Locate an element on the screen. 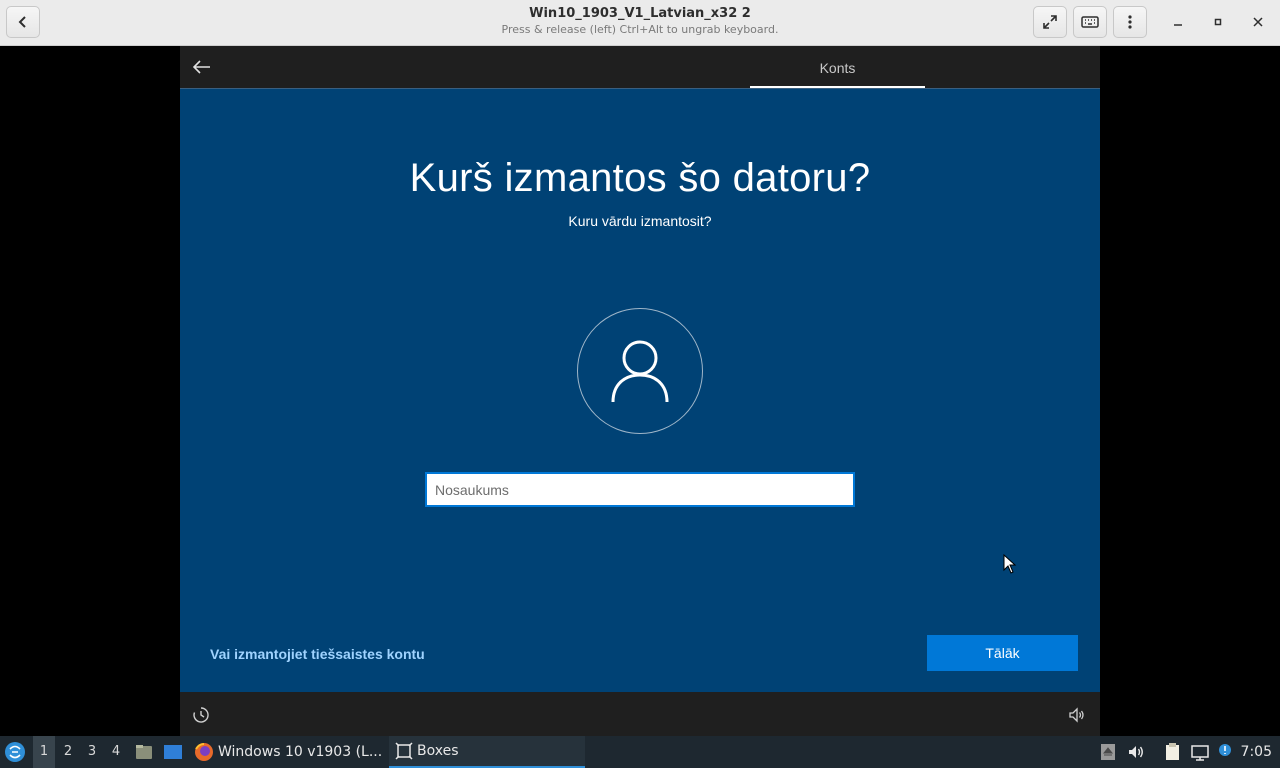 This screenshot has width=1280, height=768. taskbar-item-boxes: Boxes is located at coordinates (487, 752).